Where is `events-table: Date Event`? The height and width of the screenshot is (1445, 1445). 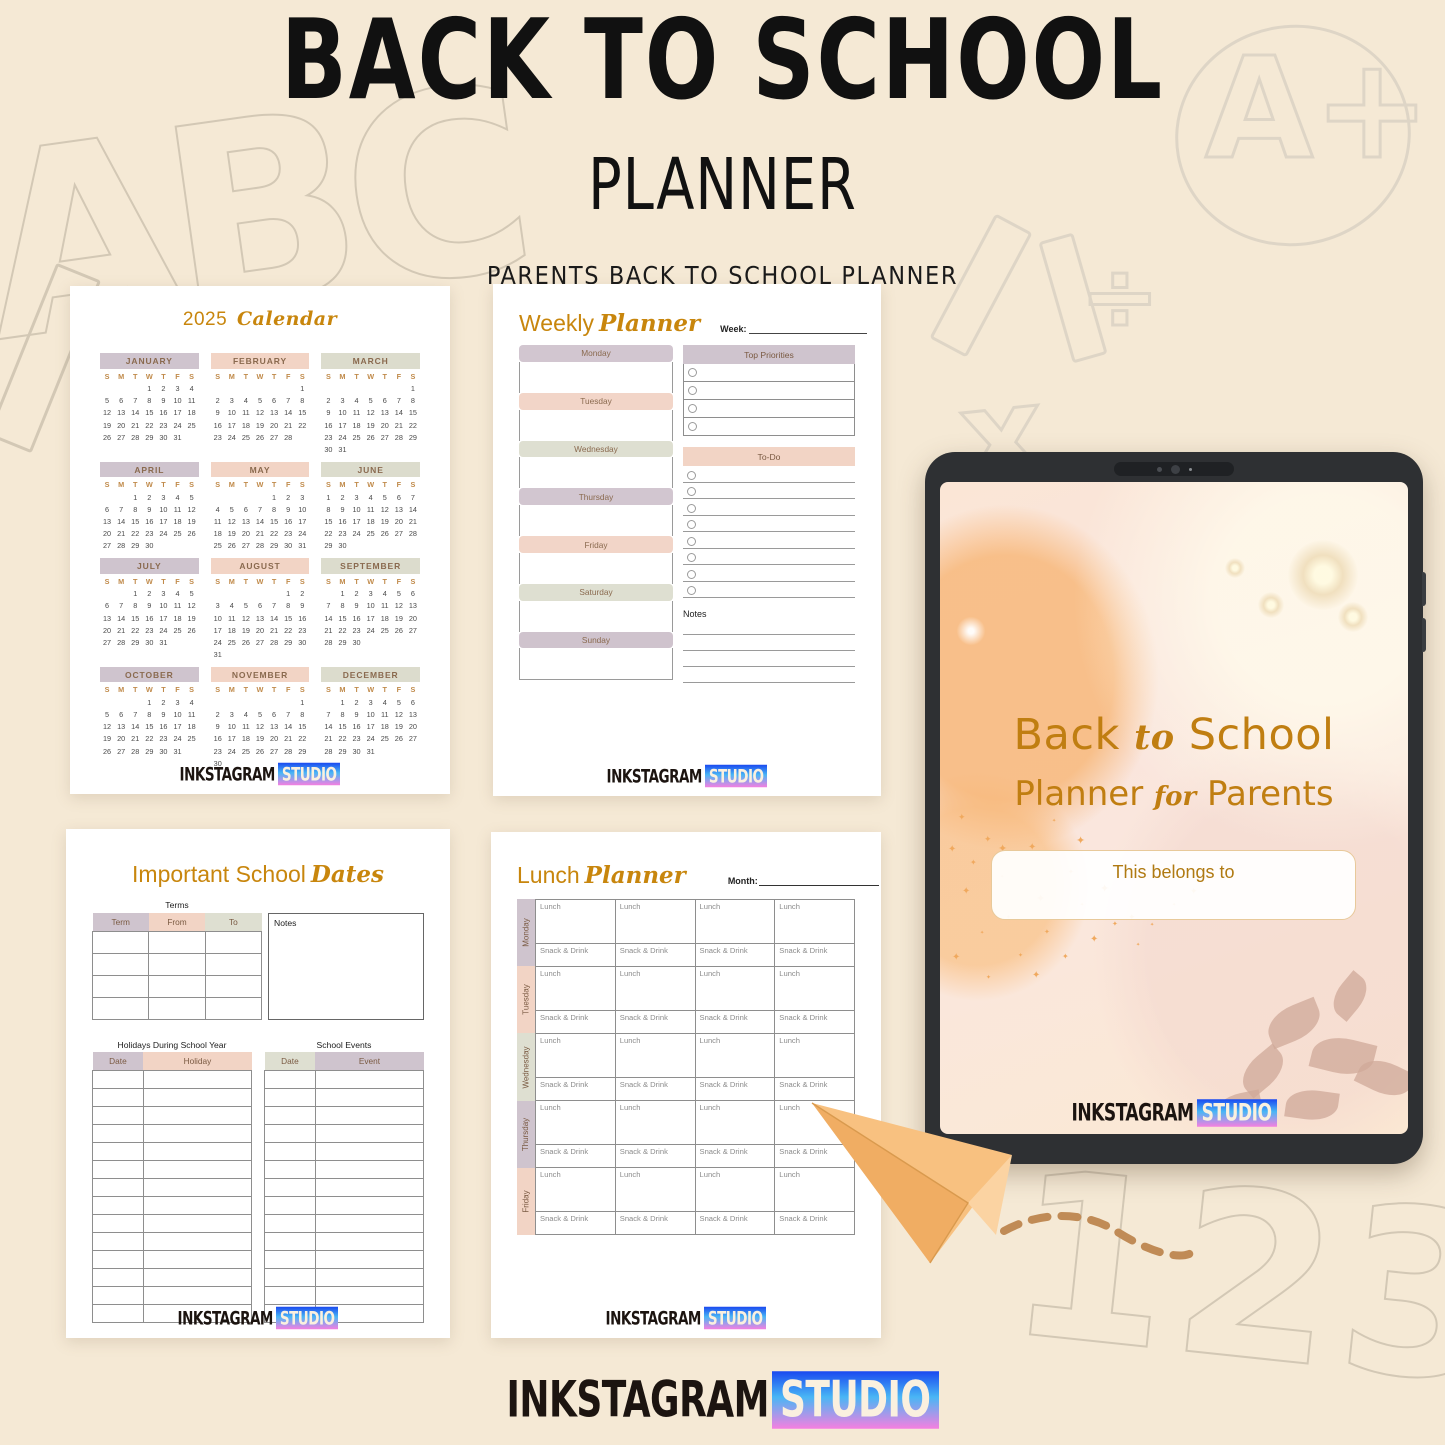
events-table: Date Event is located at coordinates (344, 1187).